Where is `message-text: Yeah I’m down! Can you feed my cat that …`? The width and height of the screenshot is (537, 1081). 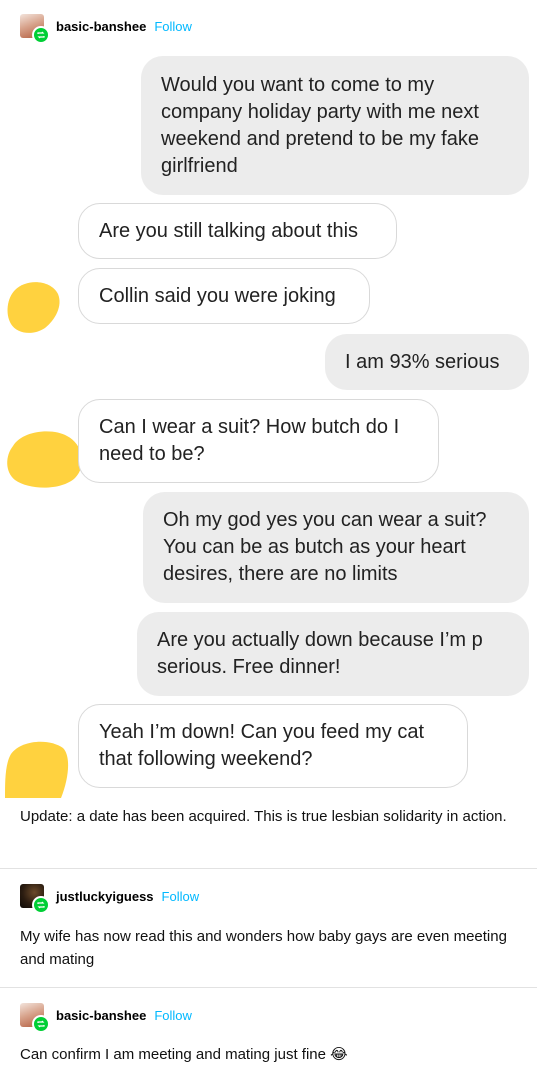
message-text: Yeah I’m down! Can you feed my cat that … is located at coordinates (261, 745).